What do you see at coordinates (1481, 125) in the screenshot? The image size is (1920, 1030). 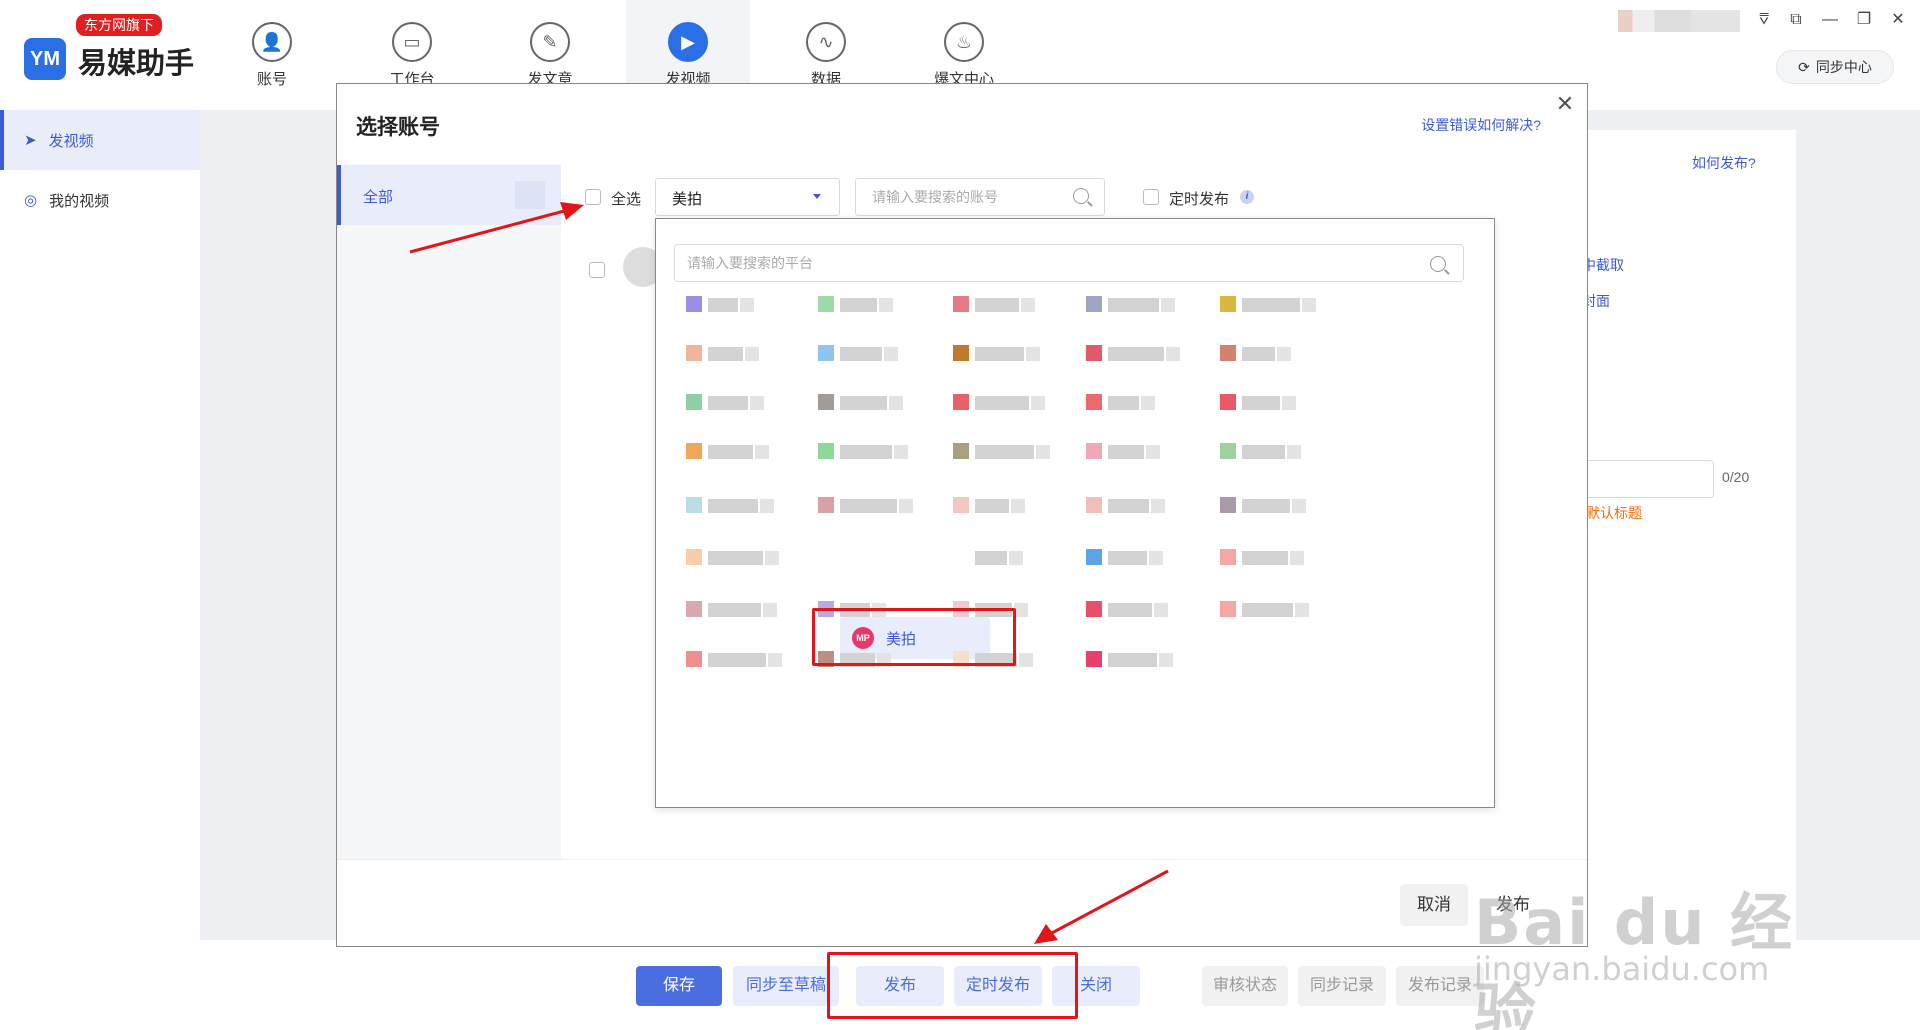 I see `help-link: 设置错误如何解决?` at bounding box center [1481, 125].